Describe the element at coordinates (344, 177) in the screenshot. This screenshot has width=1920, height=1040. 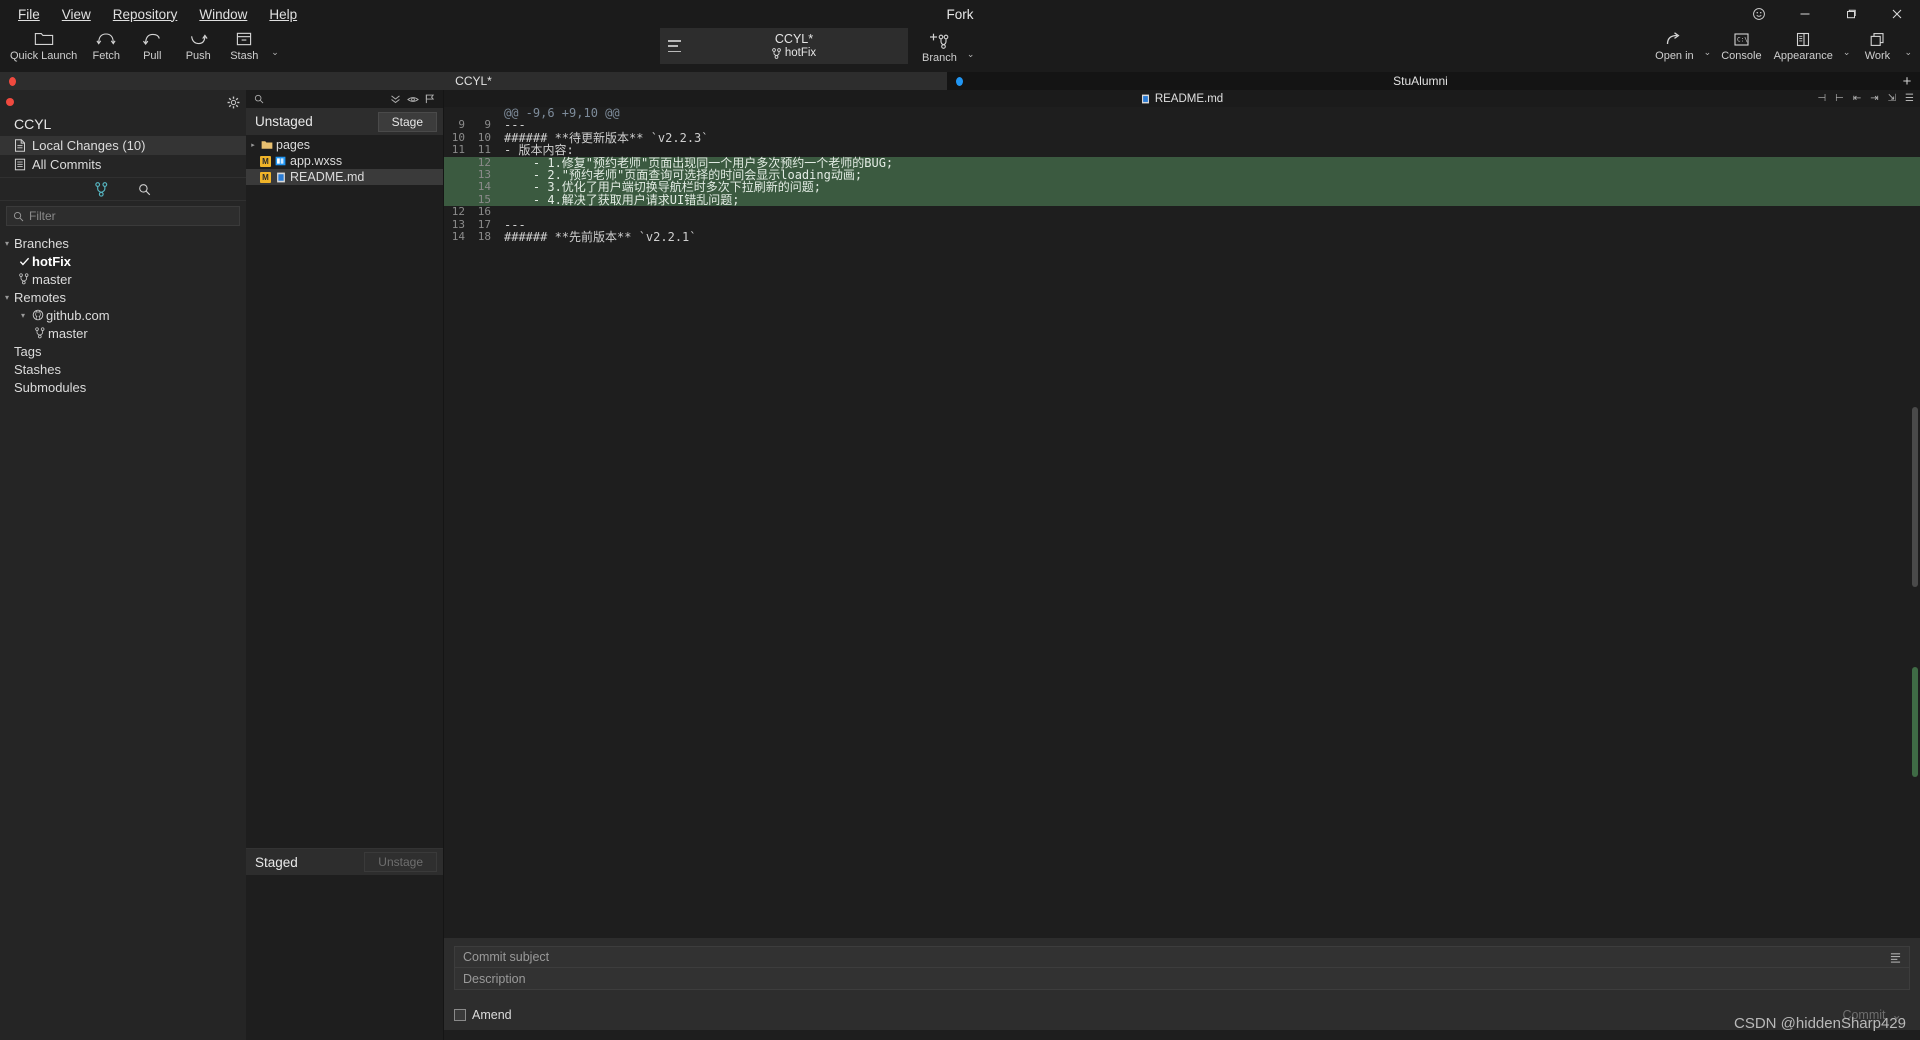
I see `list-item-readme-md: M README.md` at that location.